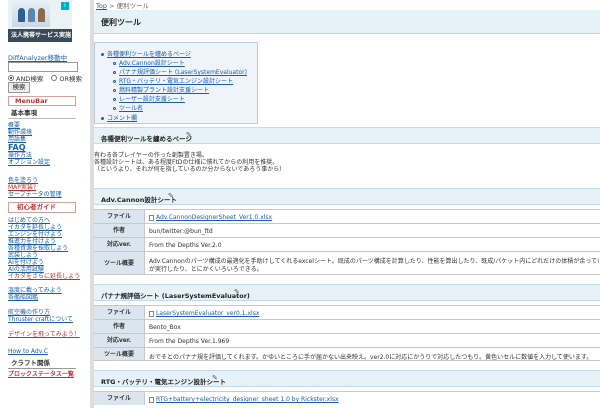  What do you see at coordinates (185, 245) in the screenshot?
I see `row-value: From the Depths Ver.2.0` at bounding box center [185, 245].